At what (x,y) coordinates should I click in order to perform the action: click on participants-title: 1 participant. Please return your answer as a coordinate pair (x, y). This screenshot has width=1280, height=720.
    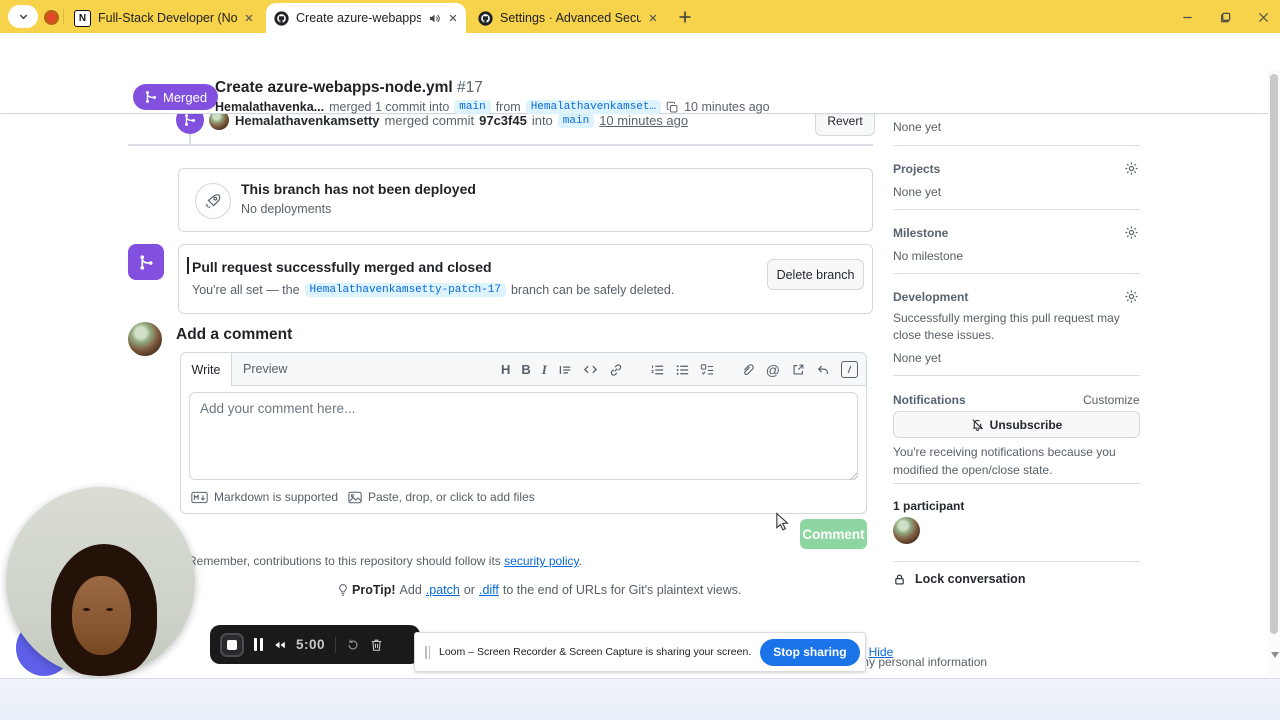
    Looking at the image, I should click on (929, 506).